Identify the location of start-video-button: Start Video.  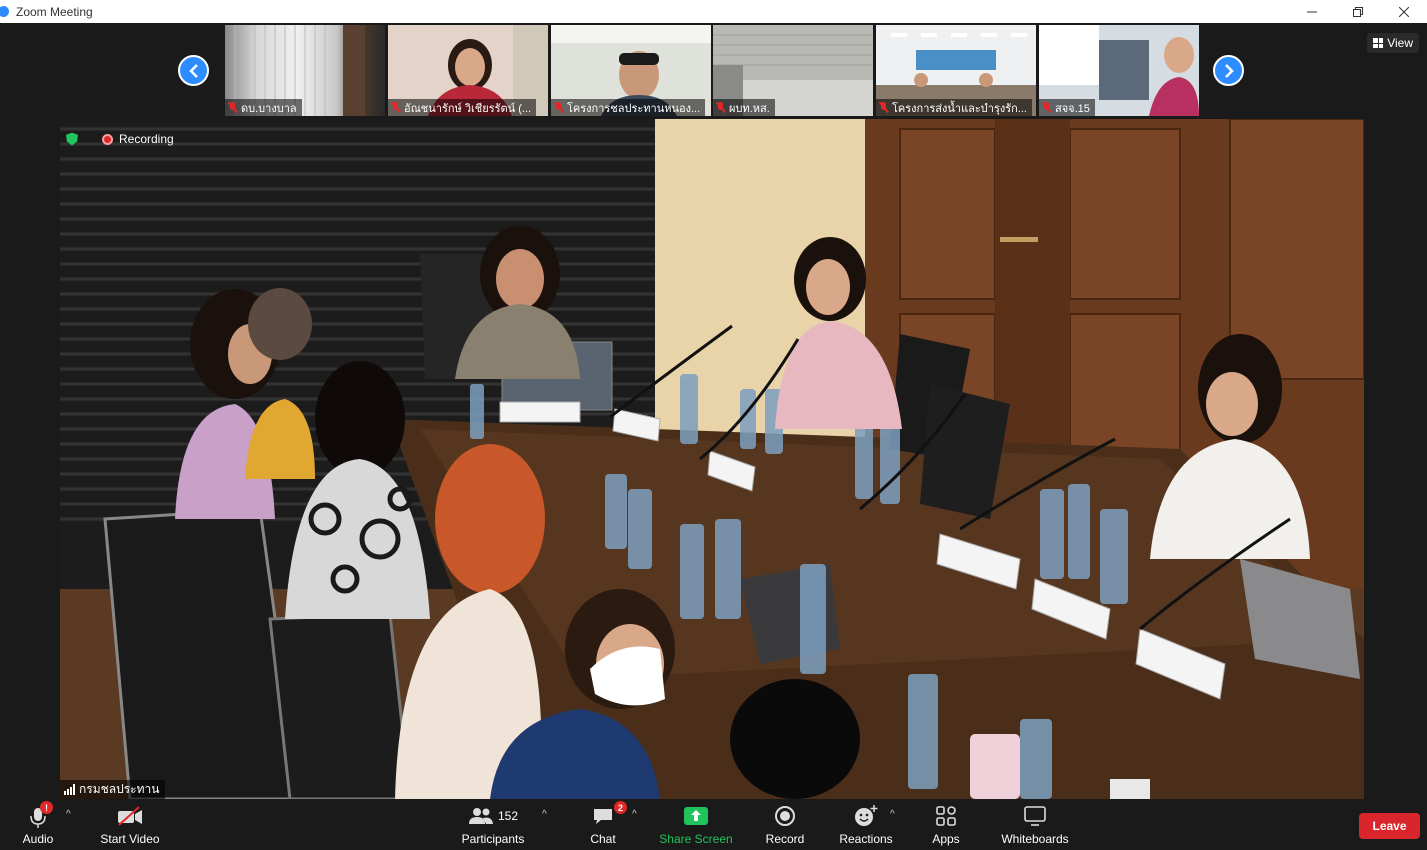
(130, 824).